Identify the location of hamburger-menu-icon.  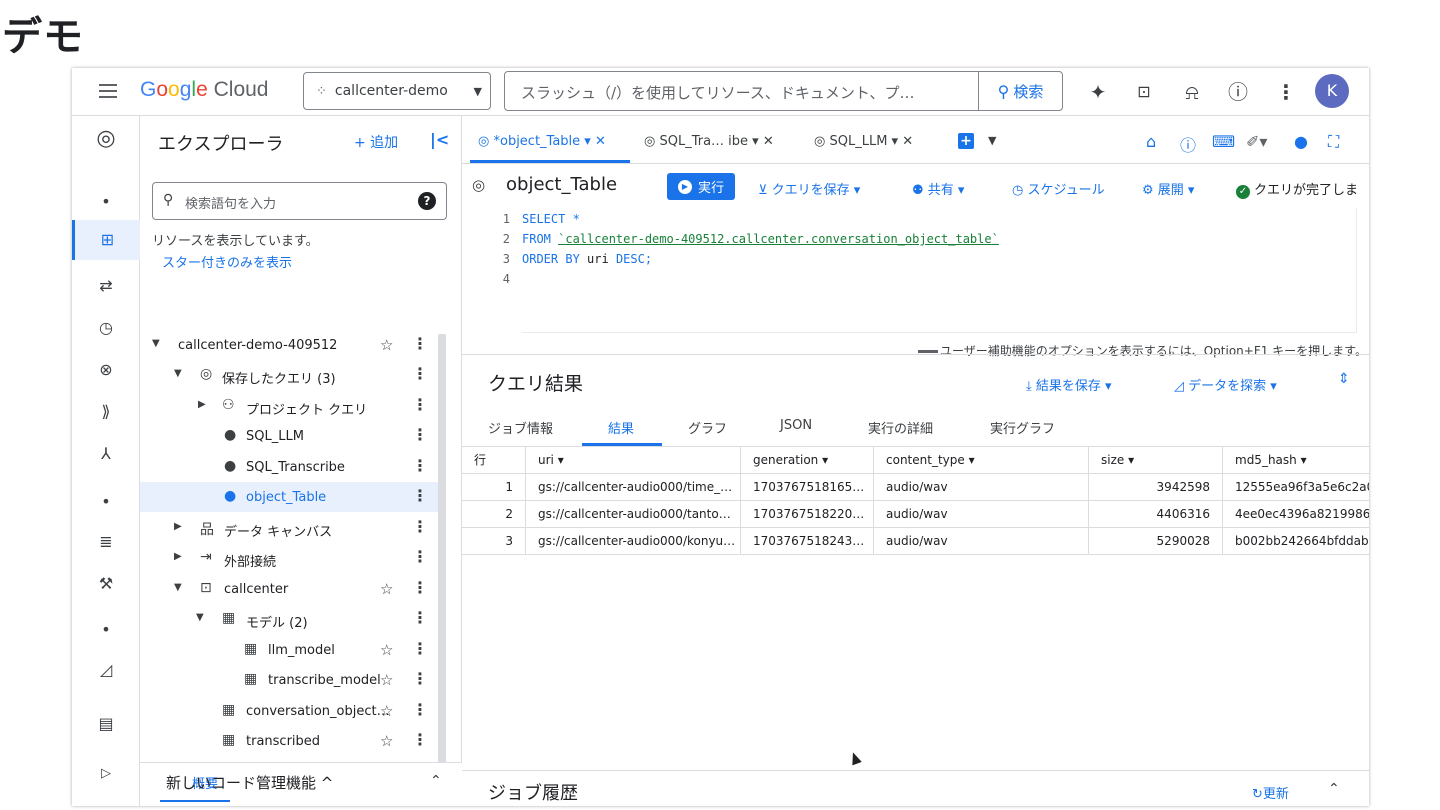
(108, 92).